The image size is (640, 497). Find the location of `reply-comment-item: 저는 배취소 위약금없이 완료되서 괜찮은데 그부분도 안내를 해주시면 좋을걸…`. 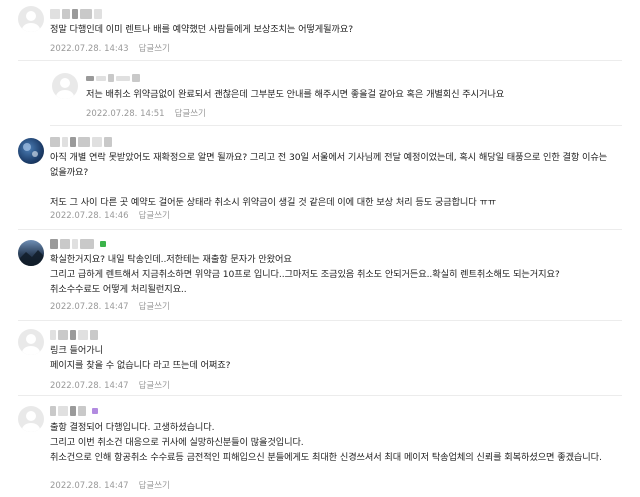

reply-comment-item: 저는 배취소 위약금없이 완료되서 괜찮은데 그부분도 안내를 해주시면 좋을걸… is located at coordinates (320, 93).